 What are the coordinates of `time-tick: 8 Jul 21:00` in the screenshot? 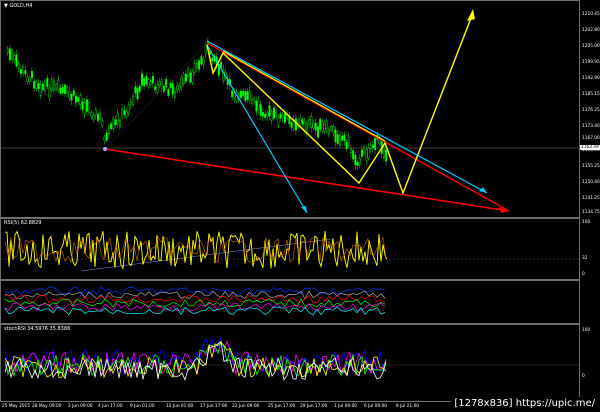 It's located at (408, 406).